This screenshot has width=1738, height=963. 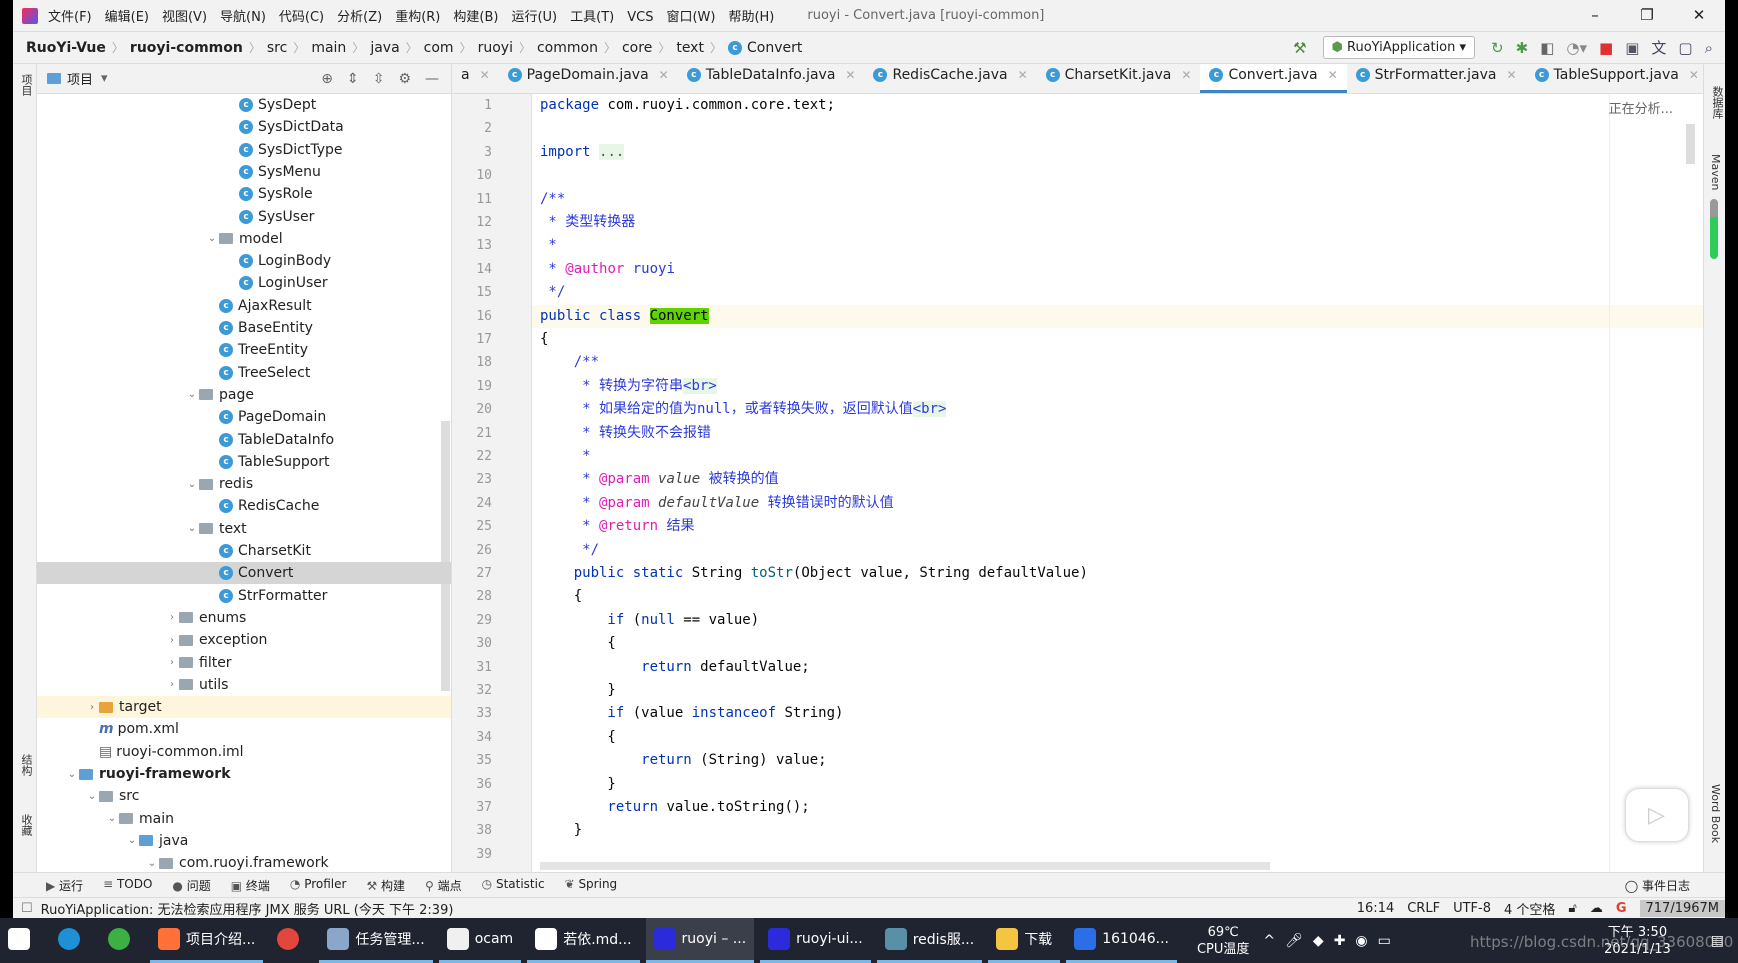 What do you see at coordinates (379, 79) in the screenshot?
I see `collapse-all-icon: ⇳` at bounding box center [379, 79].